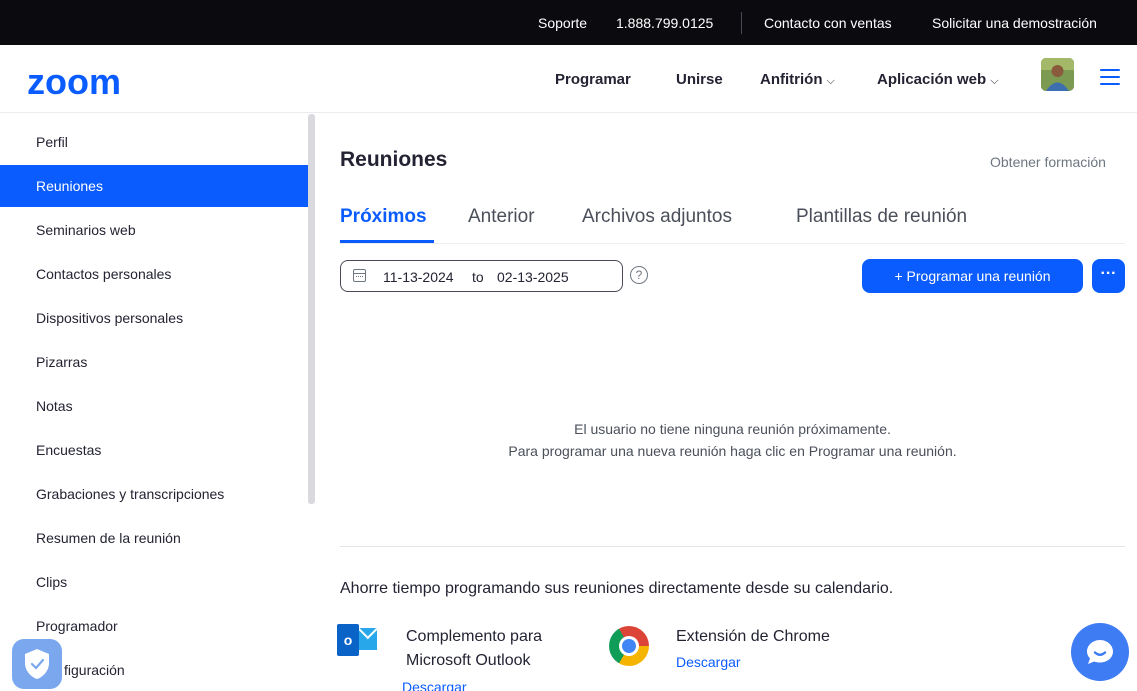 The image size is (1137, 691). What do you see at coordinates (828, 23) in the screenshot?
I see `contact-sales-link: Contacto con ventas` at bounding box center [828, 23].